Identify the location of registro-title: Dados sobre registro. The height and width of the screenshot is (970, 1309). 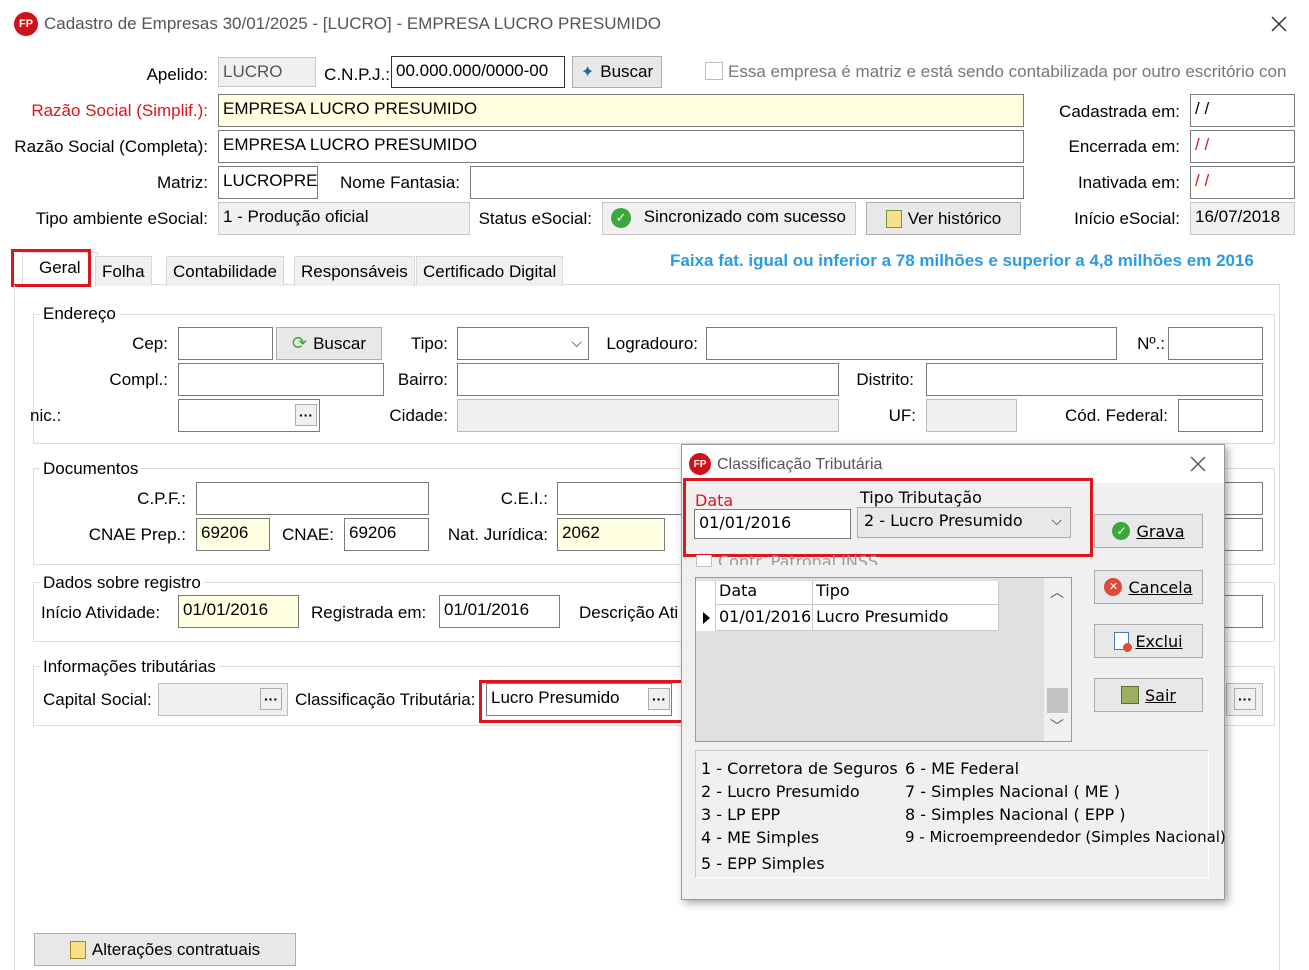
(122, 583).